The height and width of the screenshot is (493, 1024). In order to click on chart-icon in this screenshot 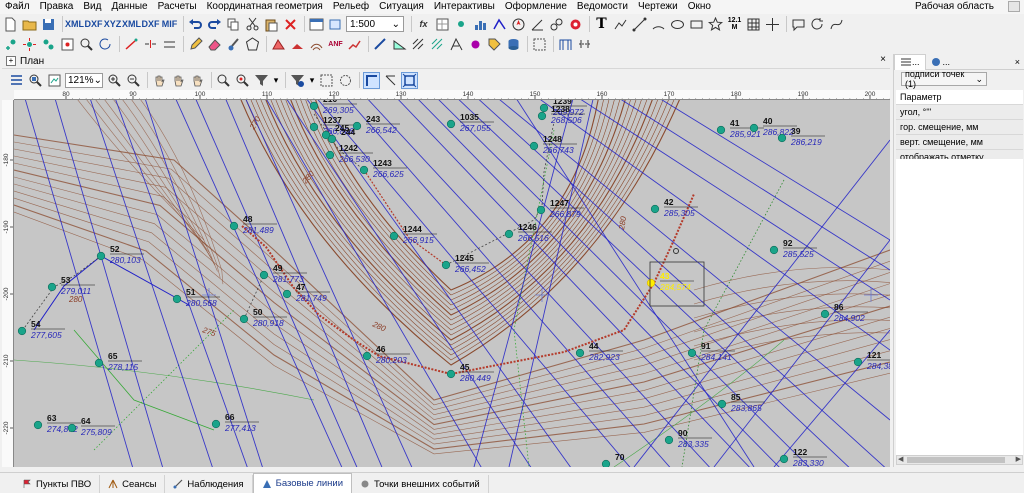, I will do `click(480, 24)`.